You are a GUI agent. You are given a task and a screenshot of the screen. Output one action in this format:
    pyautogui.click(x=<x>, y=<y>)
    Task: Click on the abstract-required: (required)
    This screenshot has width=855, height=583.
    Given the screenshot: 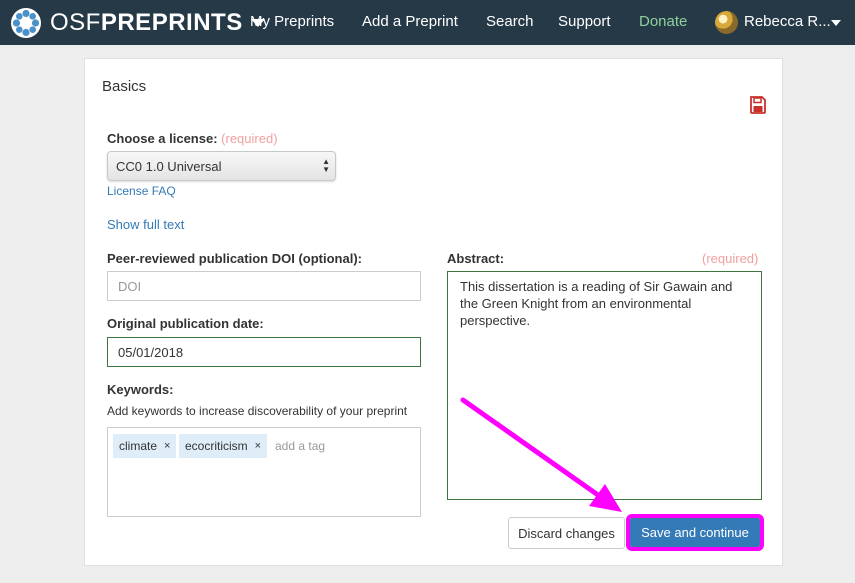 What is the action you would take?
    pyautogui.click(x=730, y=258)
    